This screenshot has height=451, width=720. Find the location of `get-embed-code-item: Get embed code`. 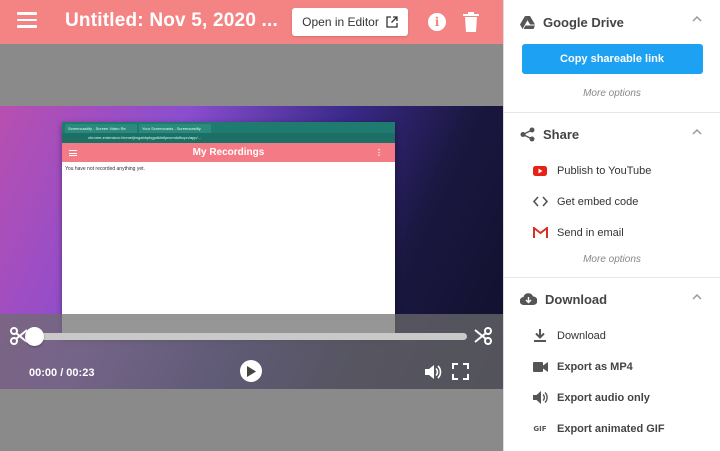

get-embed-code-item: Get embed code is located at coordinates (612, 201).